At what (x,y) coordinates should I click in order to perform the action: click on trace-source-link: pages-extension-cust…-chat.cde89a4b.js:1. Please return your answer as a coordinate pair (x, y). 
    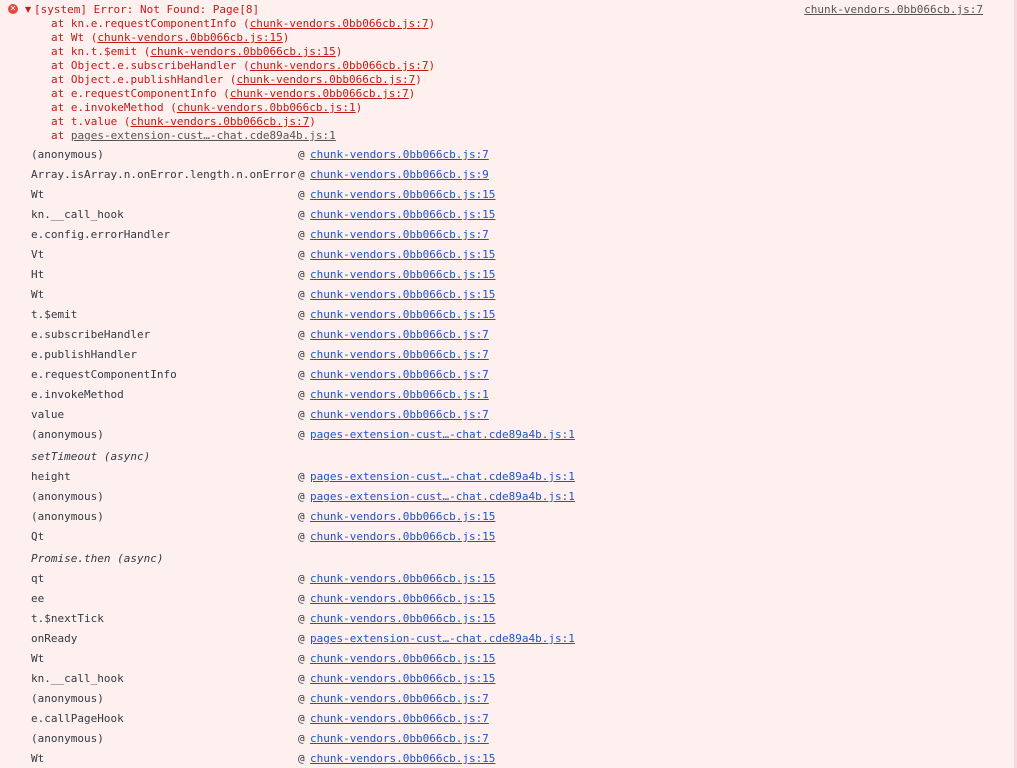
    Looking at the image, I should click on (203, 135).